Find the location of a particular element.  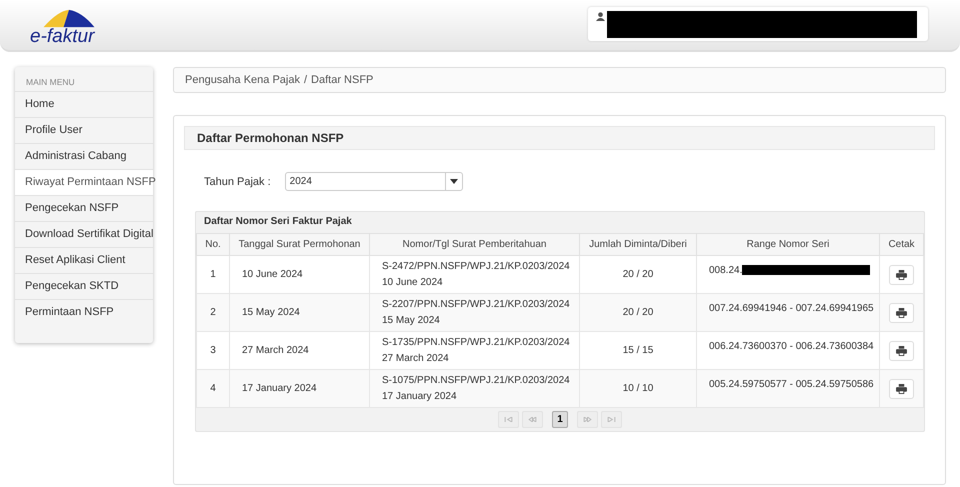

table-cell-text: S-2207/PPN.NSFP/WPJ.21/KP.0203/2024 is located at coordinates (476, 305).